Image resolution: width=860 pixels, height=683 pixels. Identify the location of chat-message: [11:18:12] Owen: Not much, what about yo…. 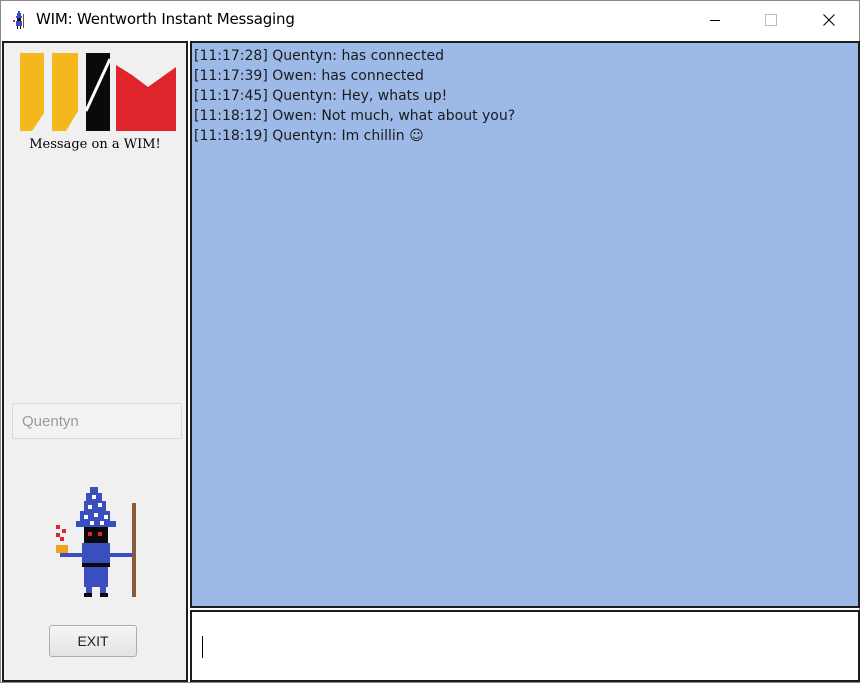
(355, 116).